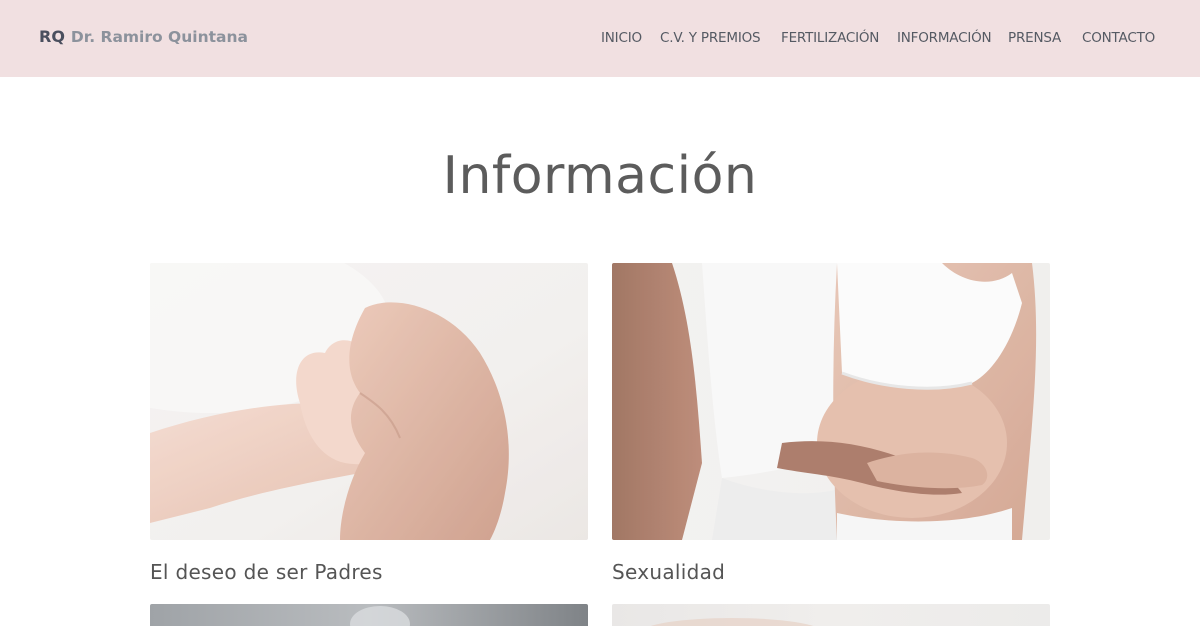 The image size is (1200, 626). Describe the element at coordinates (830, 38) in the screenshot. I see `nav-item-fertilizacion: FERTILIZACIÓN` at that location.